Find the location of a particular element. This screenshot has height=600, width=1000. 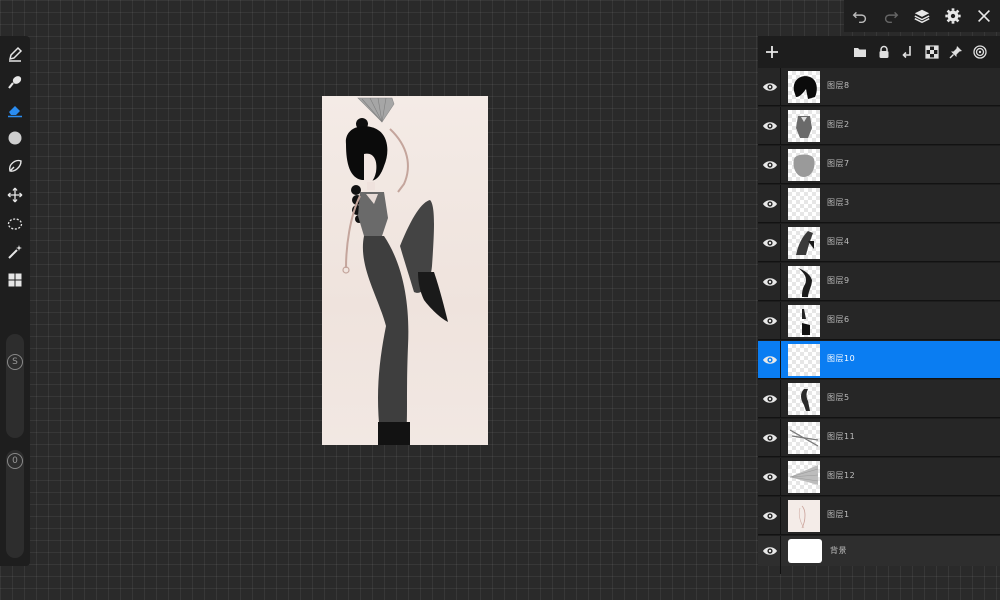

layers-icon is located at coordinates (922, 16).